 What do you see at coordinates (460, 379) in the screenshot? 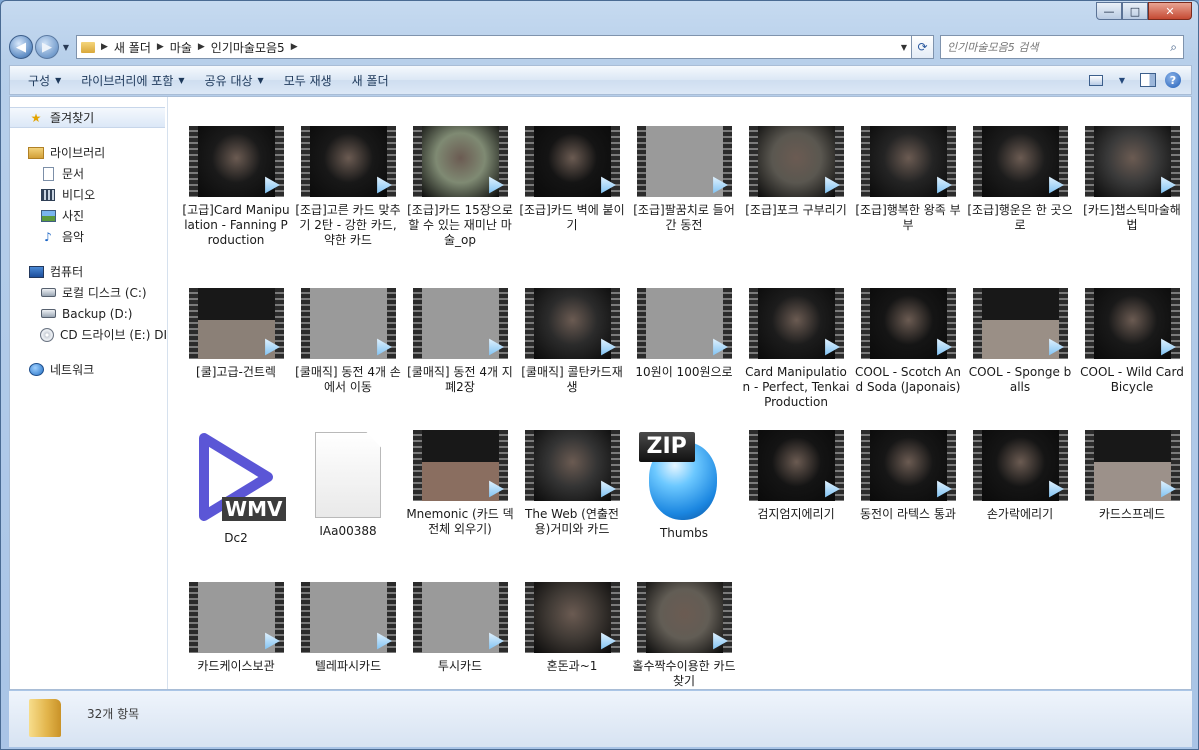
I see `file-name: [쿨매직] 동전 4개 지폐2장` at bounding box center [460, 379].